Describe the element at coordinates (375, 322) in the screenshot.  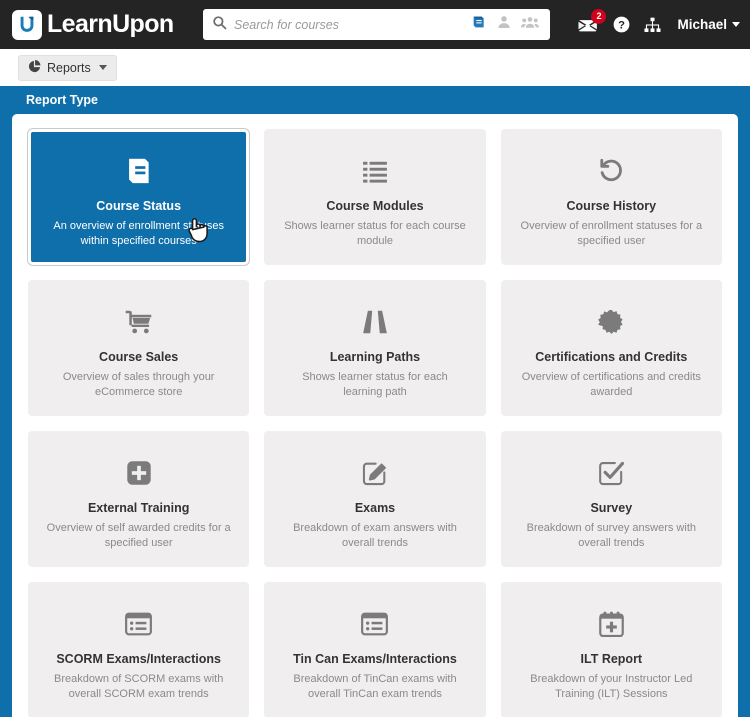
I see `road-icon` at that location.